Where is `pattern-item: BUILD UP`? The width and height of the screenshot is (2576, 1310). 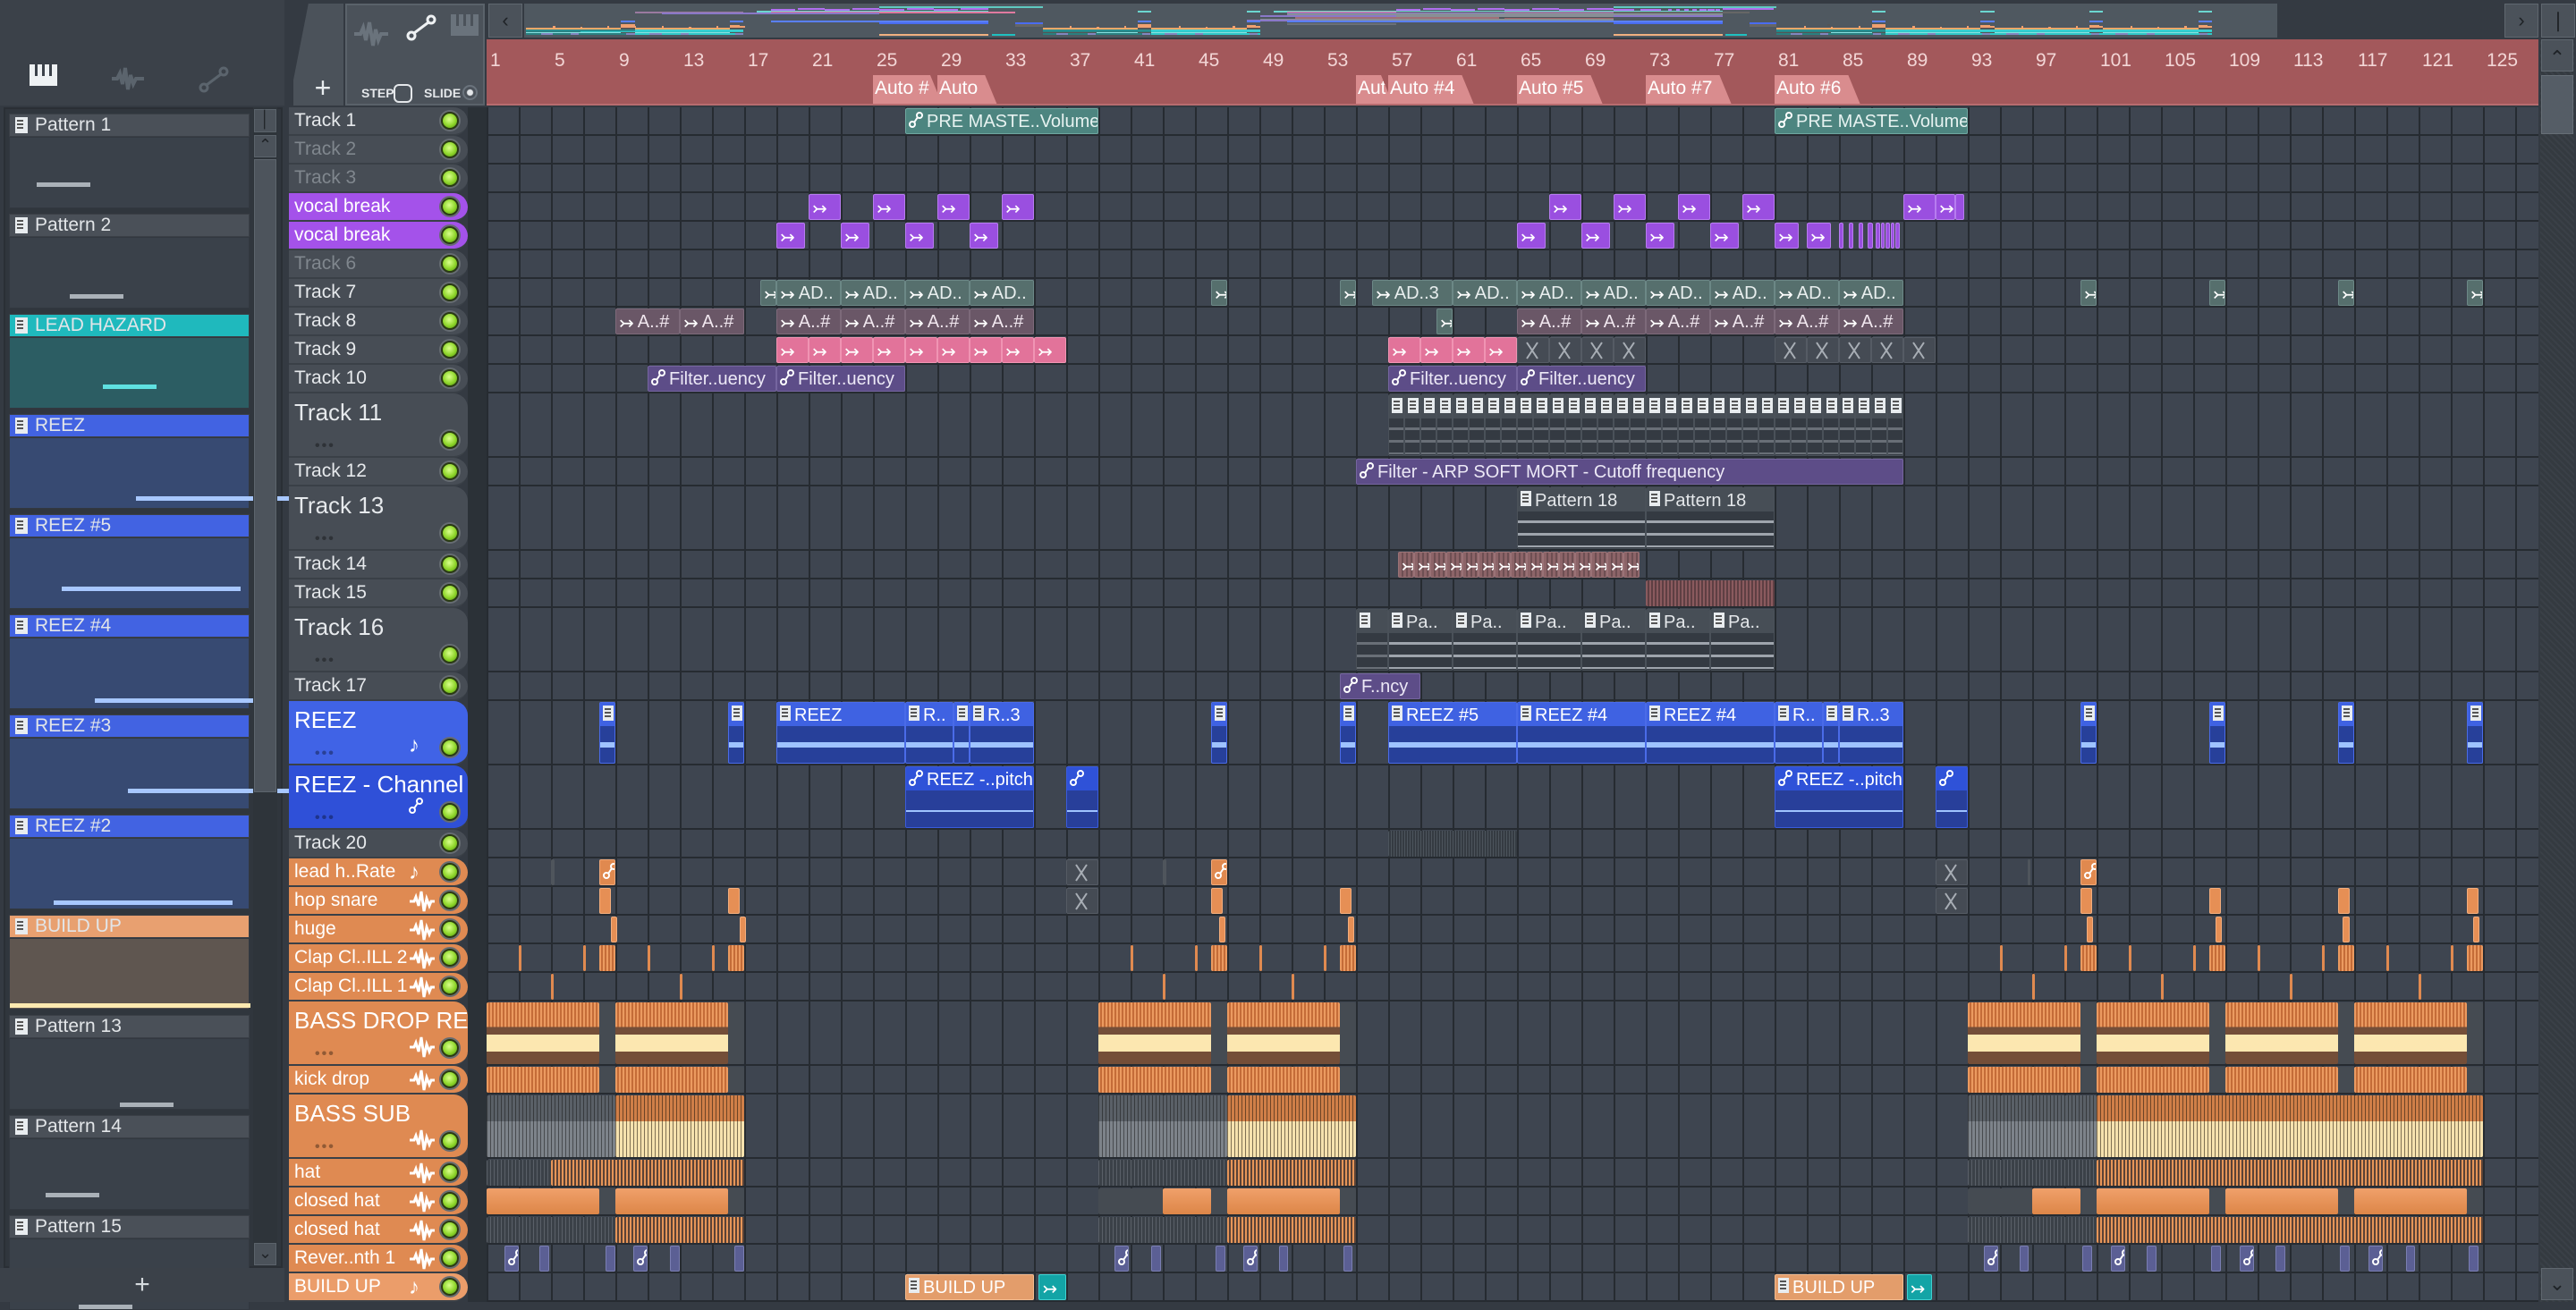
pattern-item: BUILD UP is located at coordinates (129, 962).